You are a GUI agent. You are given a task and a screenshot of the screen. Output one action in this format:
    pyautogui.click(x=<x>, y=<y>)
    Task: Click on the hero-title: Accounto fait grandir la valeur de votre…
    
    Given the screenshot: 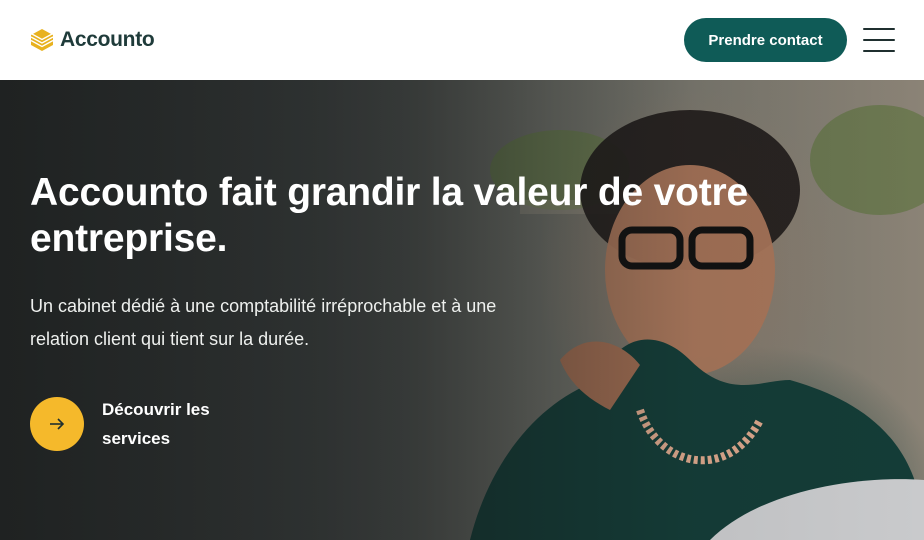 What is the action you would take?
    pyautogui.click(x=389, y=215)
    